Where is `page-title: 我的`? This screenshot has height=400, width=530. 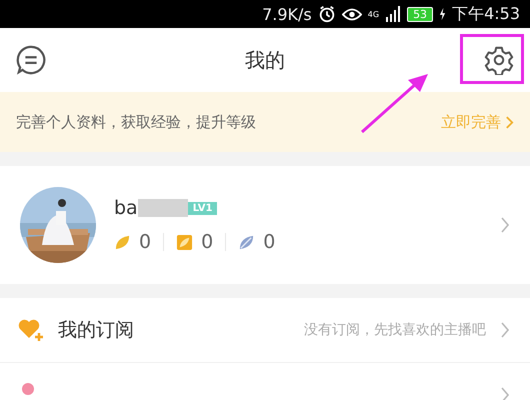
page-title: 我的 is located at coordinates (265, 60).